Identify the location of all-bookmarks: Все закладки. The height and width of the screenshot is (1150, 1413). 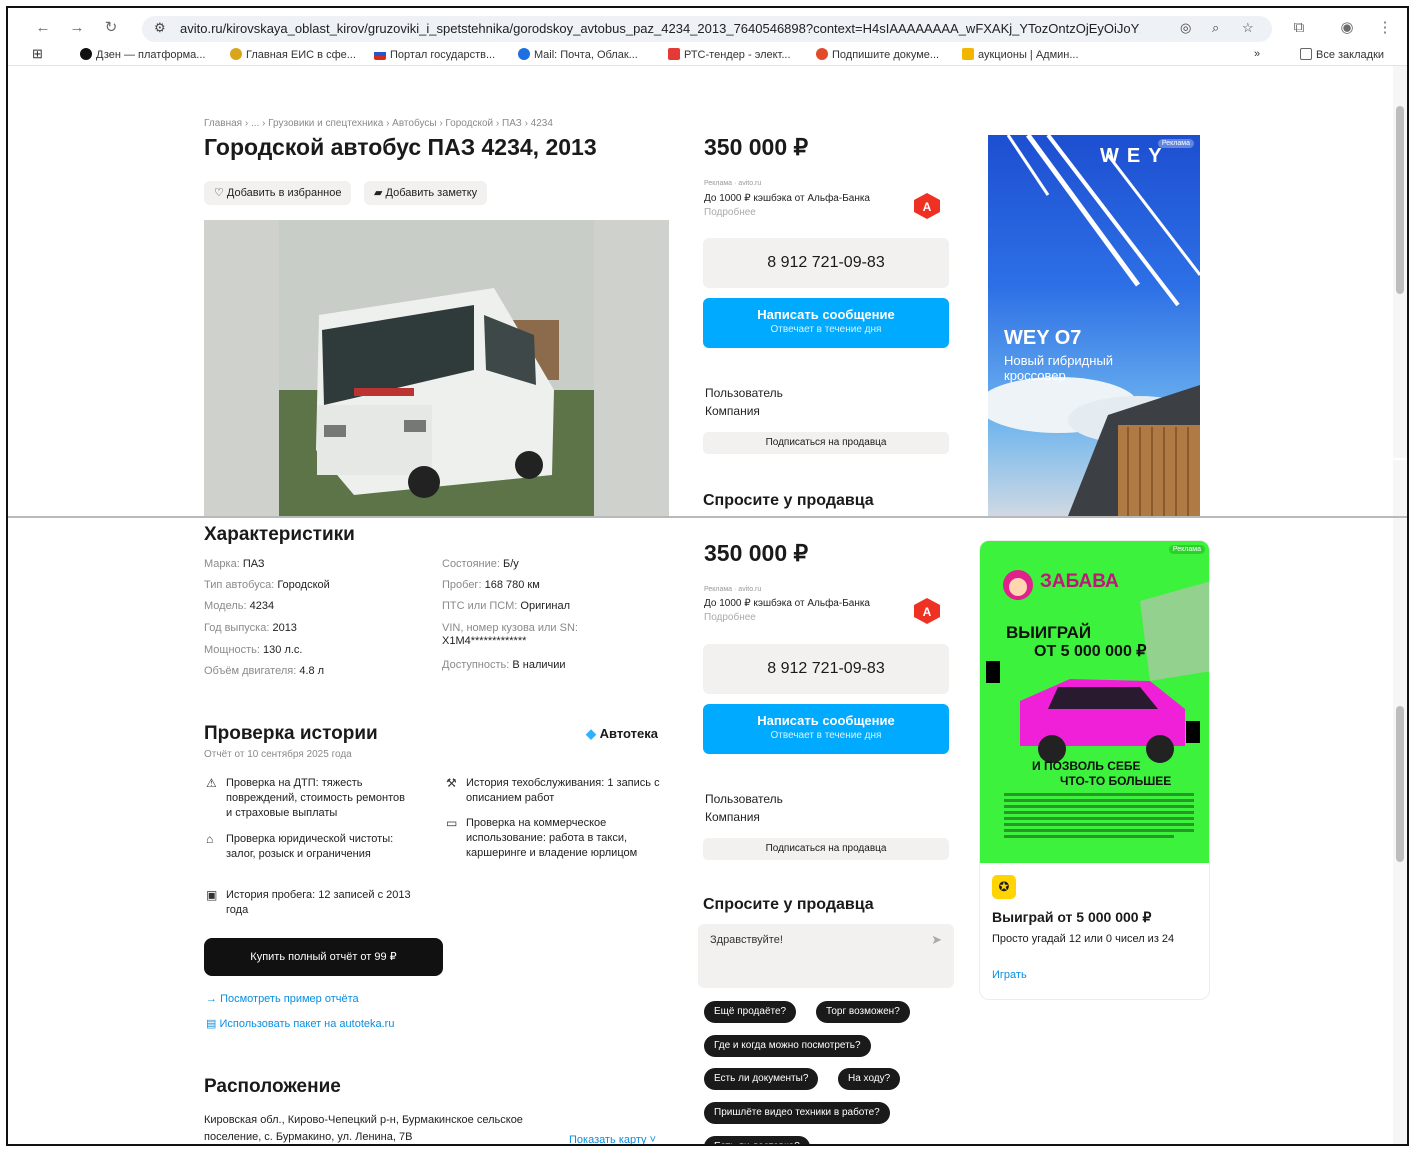
(1342, 54).